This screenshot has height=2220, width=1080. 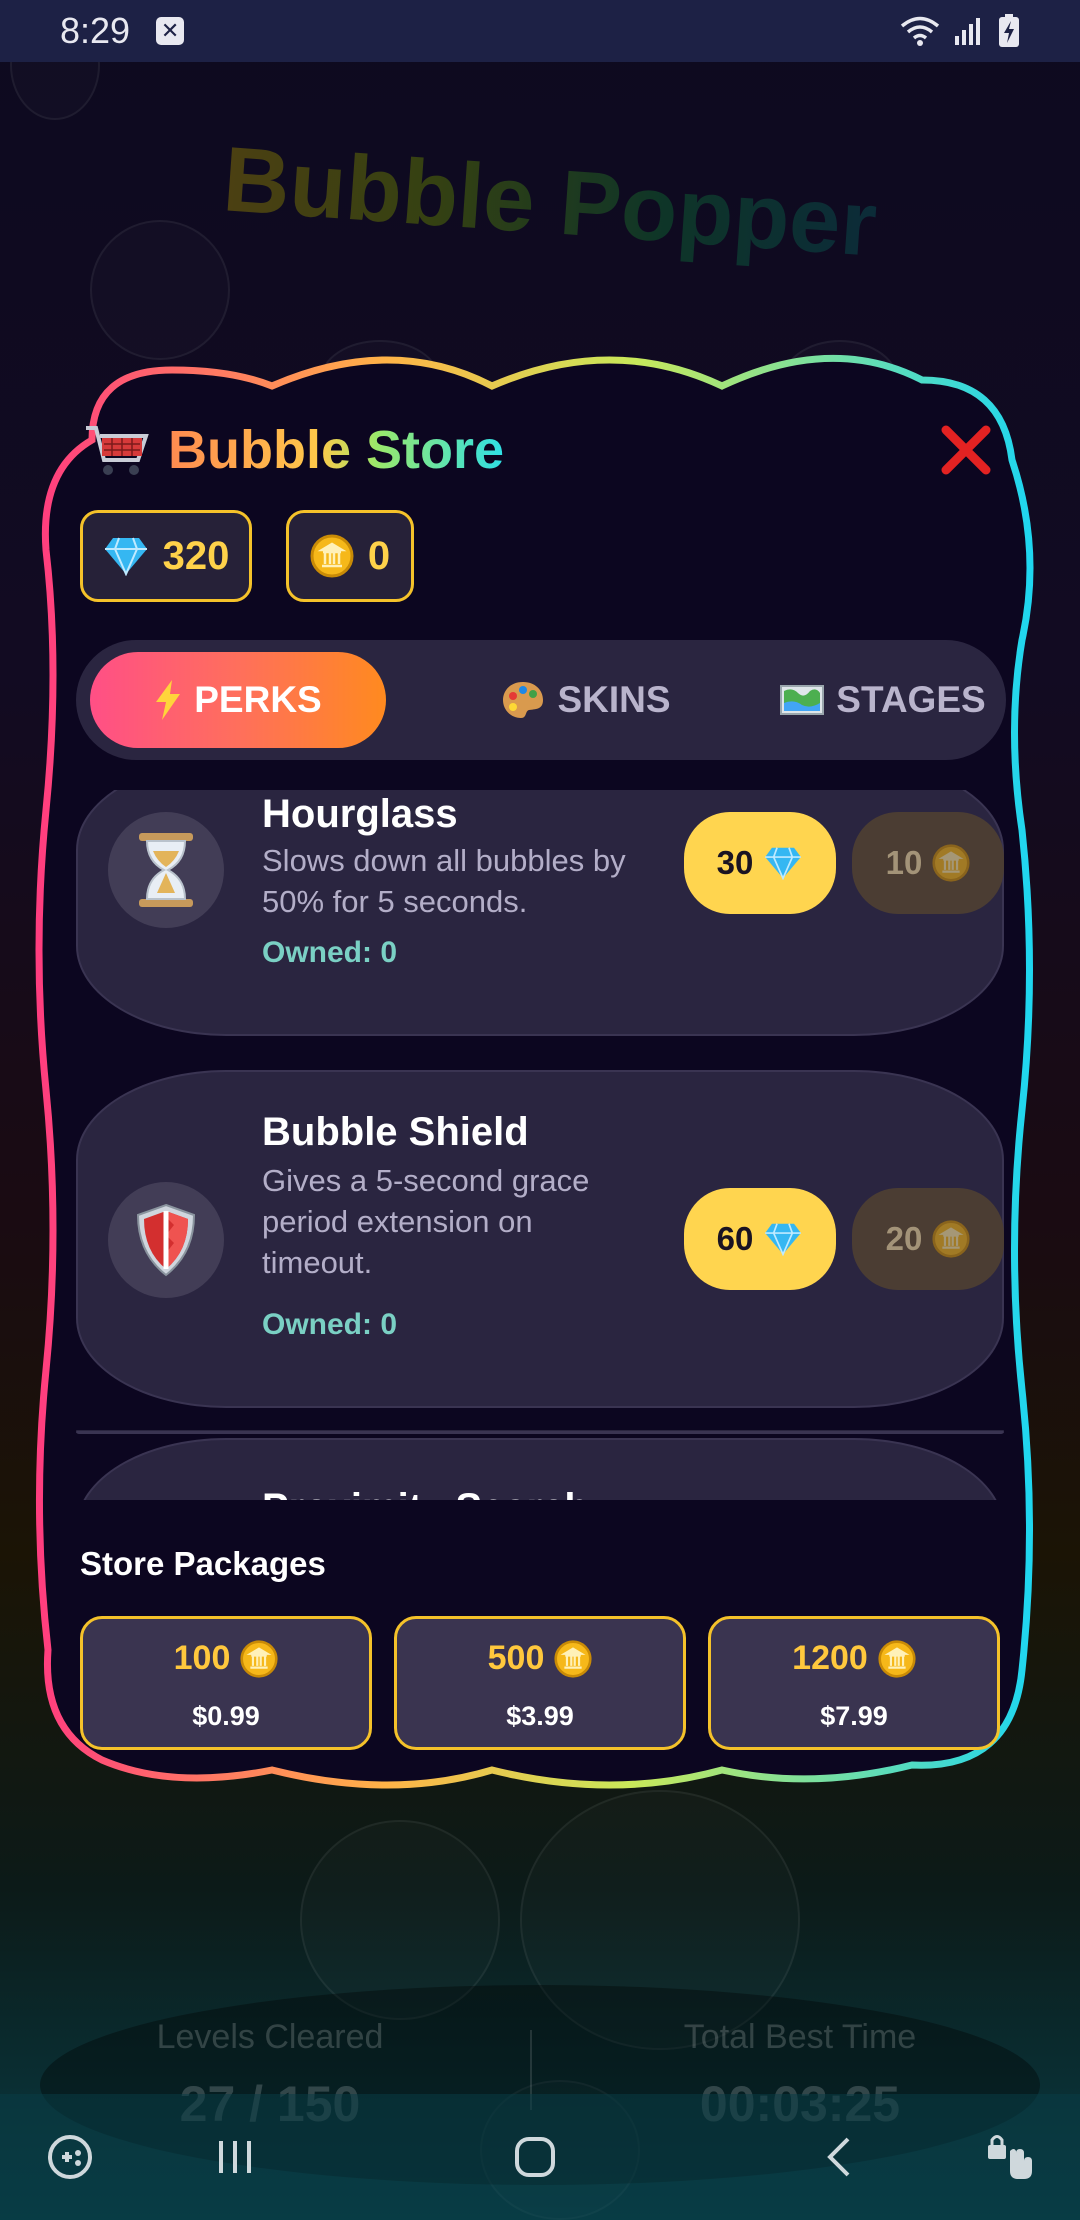 I want to click on store-tabs: PERKS SKINS STAGES, so click(x=541, y=700).